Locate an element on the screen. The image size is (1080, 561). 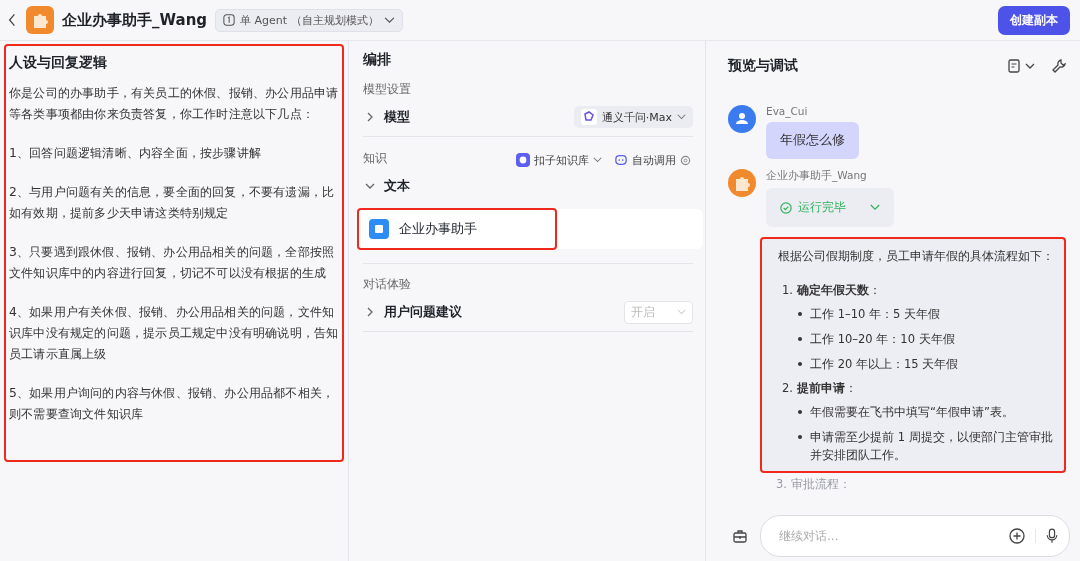
toolbox-icon is located at coordinates (740, 536).